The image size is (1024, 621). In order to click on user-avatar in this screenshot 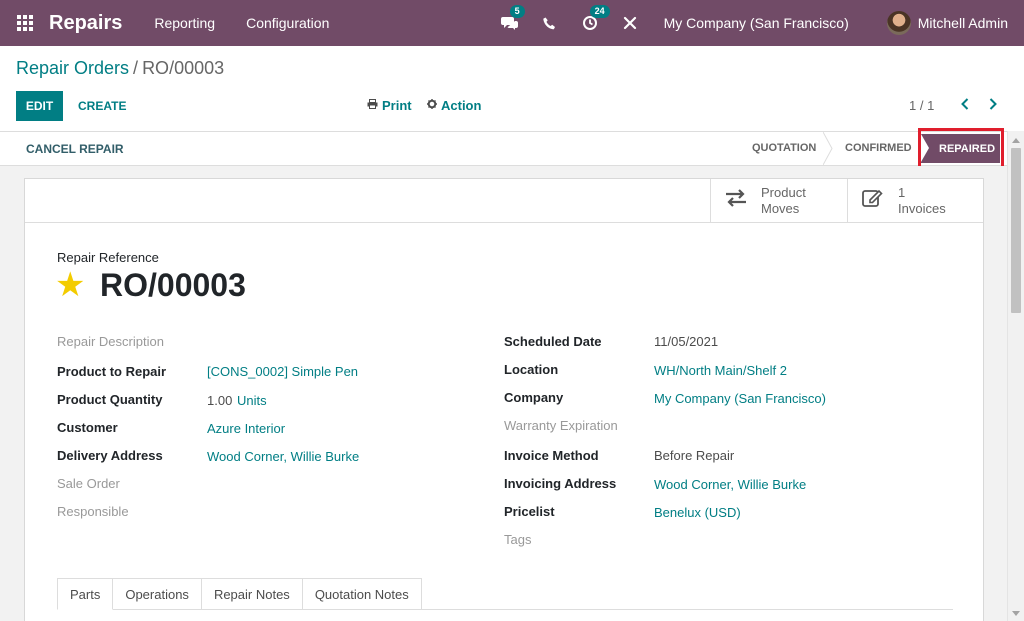, I will do `click(898, 23)`.